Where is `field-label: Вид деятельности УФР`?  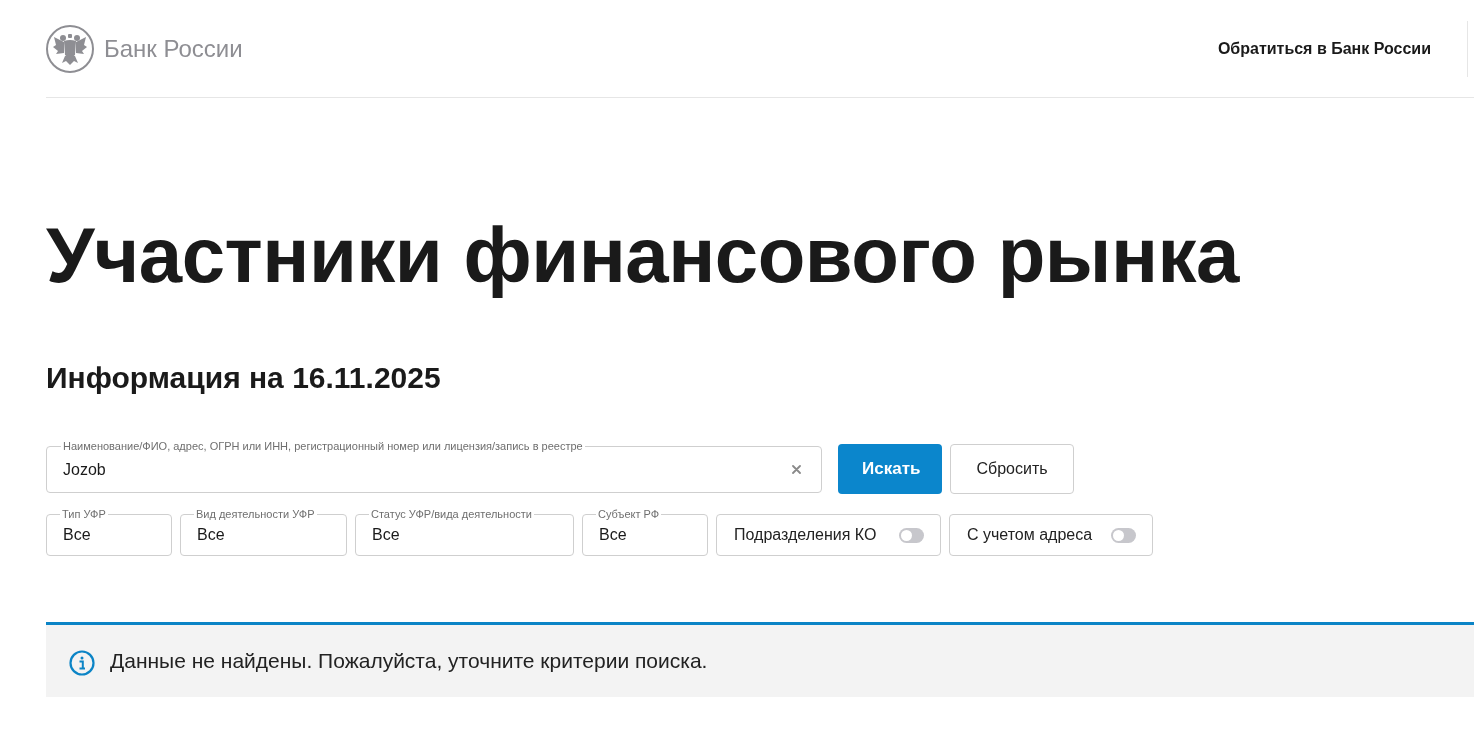 field-label: Вид деятельности УФР is located at coordinates (255, 514).